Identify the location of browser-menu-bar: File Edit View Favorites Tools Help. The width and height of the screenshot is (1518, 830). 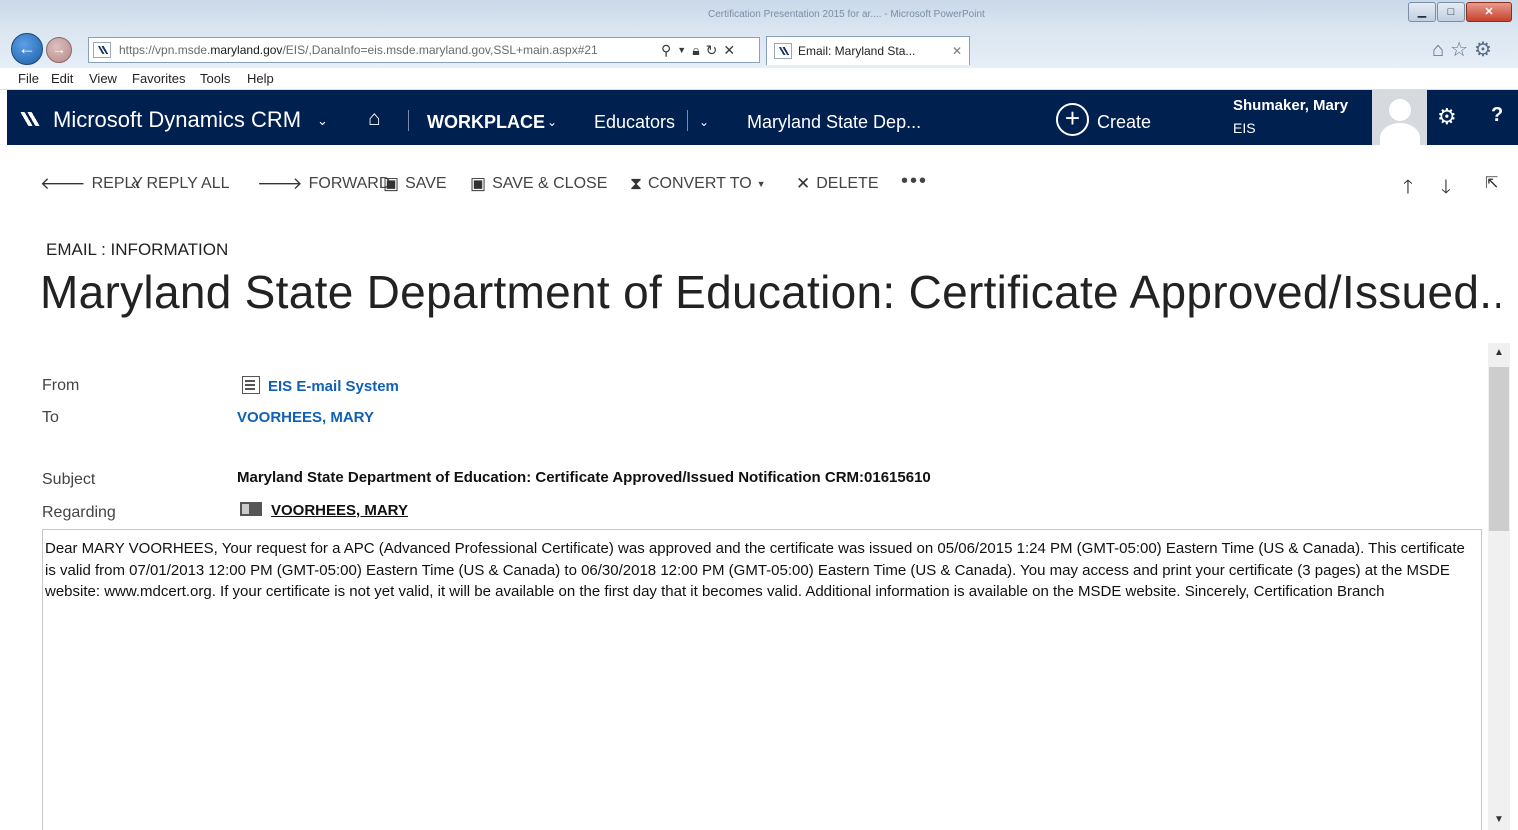
(759, 79).